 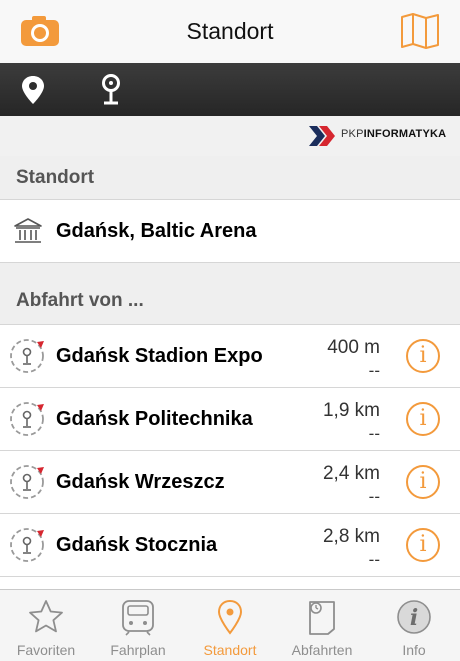 What do you see at coordinates (420, 31) in the screenshot?
I see `map-icon` at bounding box center [420, 31].